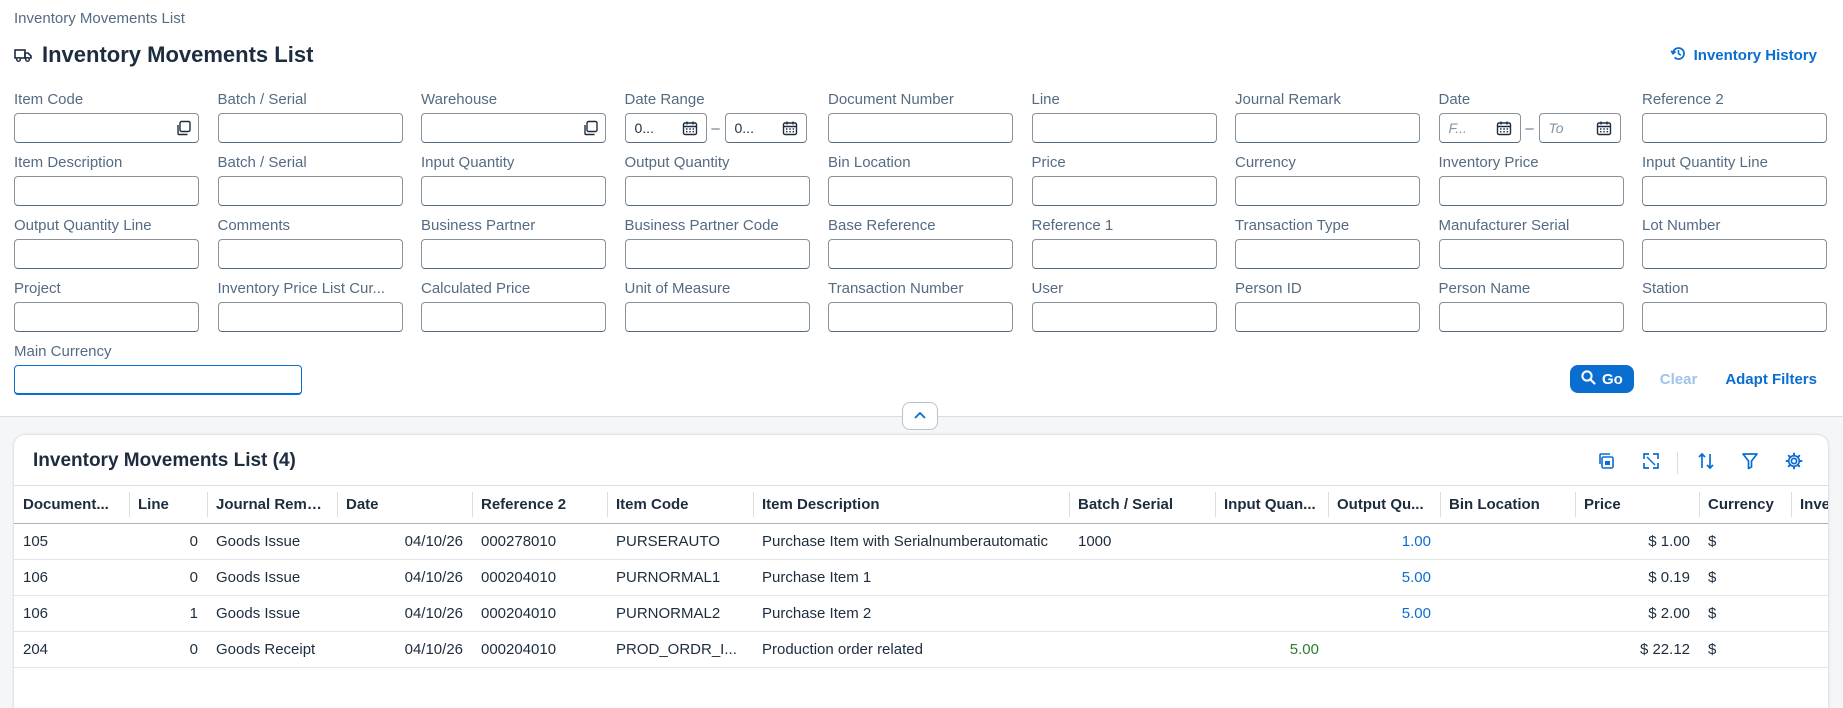 This screenshot has width=1843, height=708. Describe the element at coordinates (539, 504) in the screenshot. I see `column-header: Reference 2` at that location.